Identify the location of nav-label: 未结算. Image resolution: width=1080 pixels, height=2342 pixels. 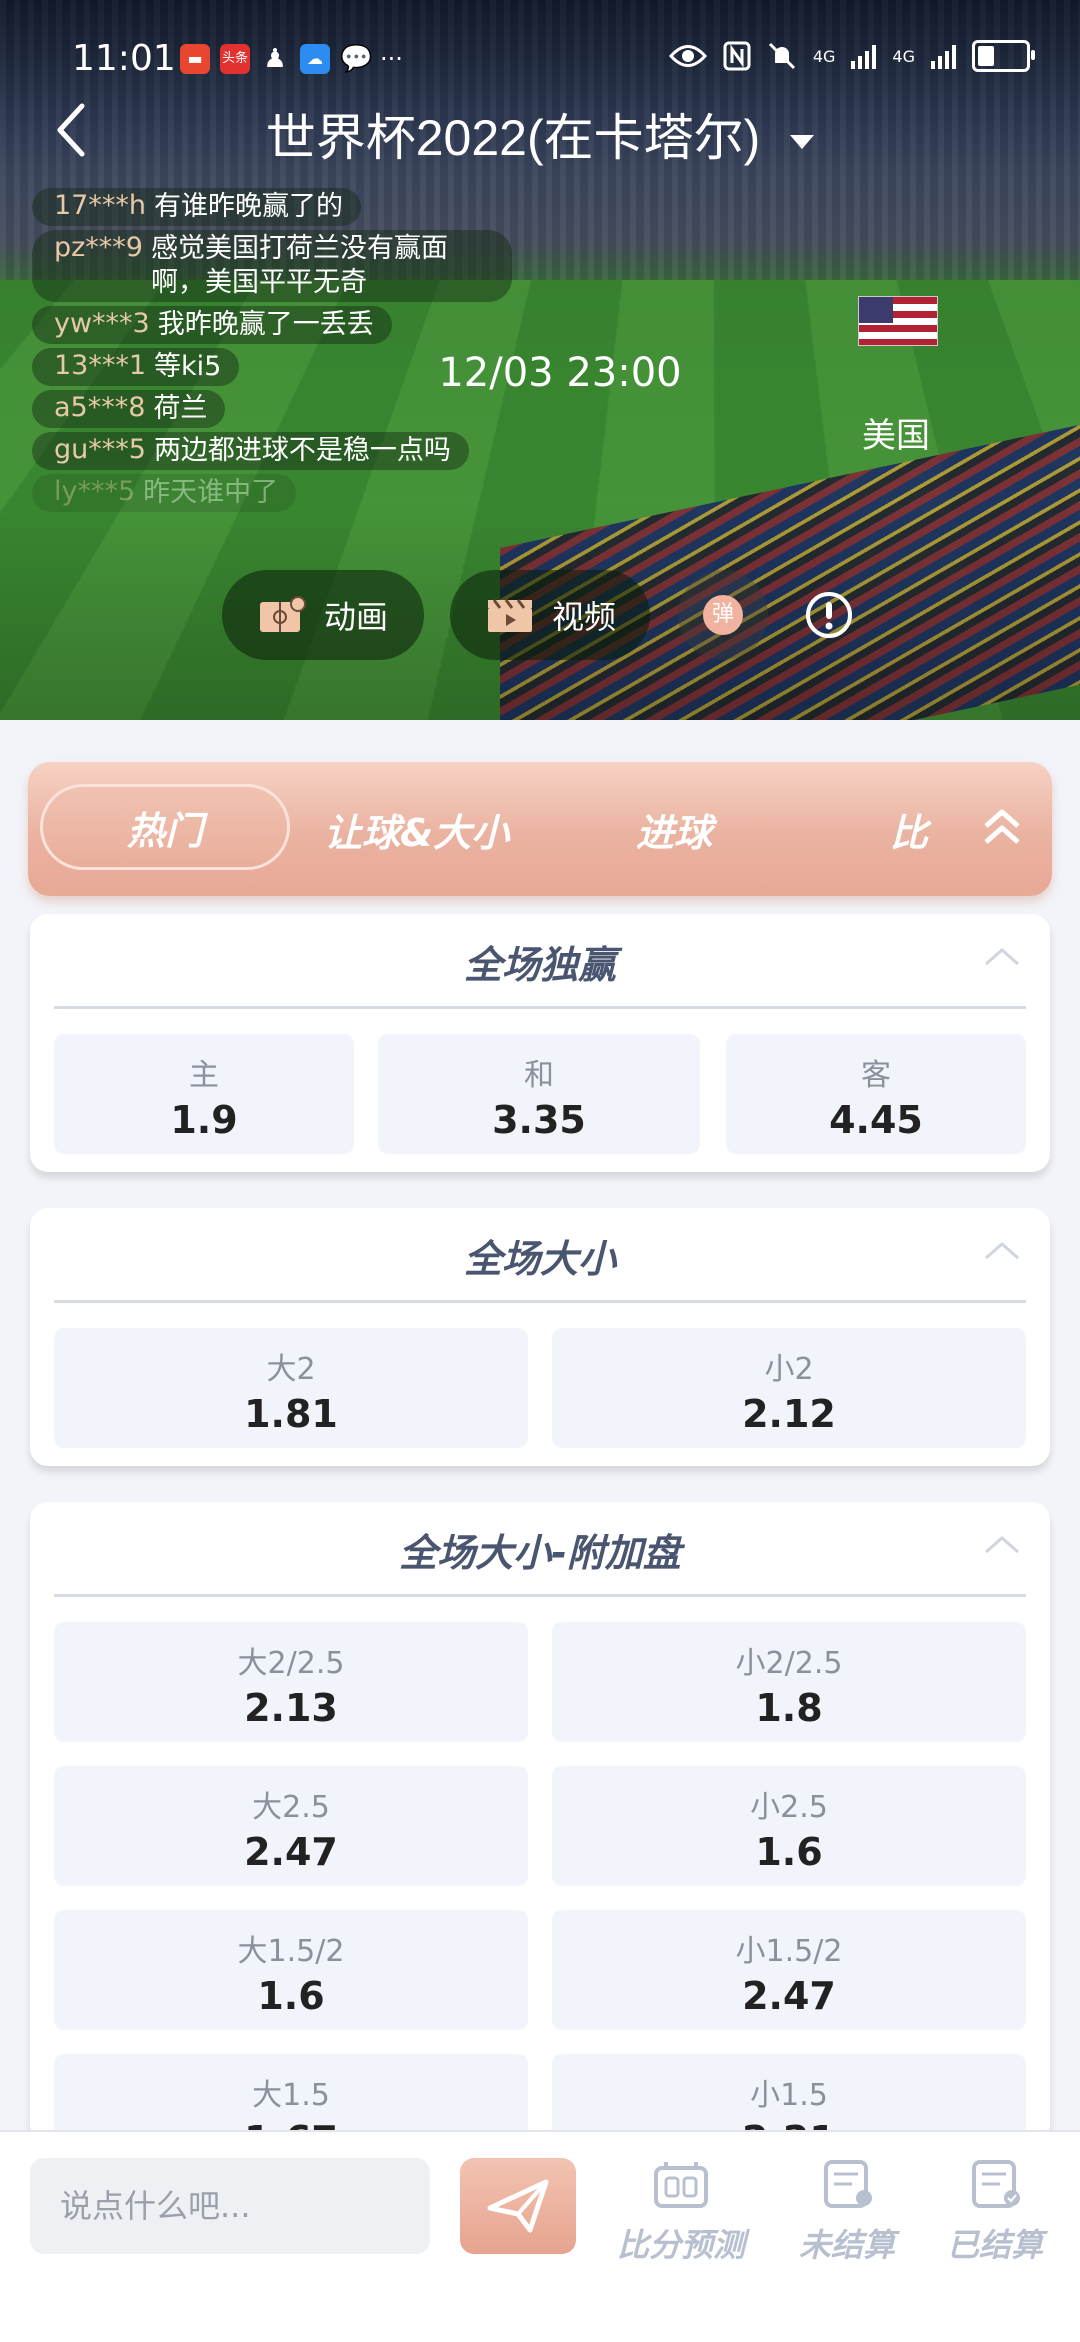
(846, 2245).